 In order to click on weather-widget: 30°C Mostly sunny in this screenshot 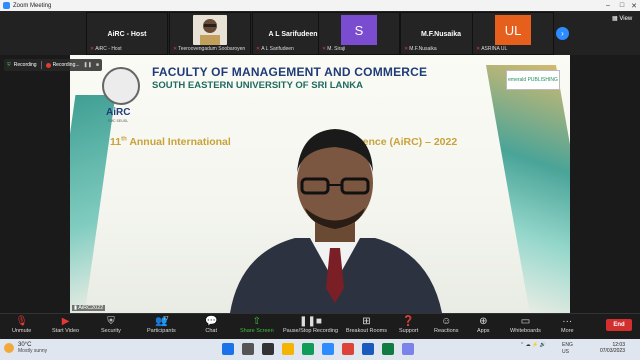, I will do `click(25, 348)`.